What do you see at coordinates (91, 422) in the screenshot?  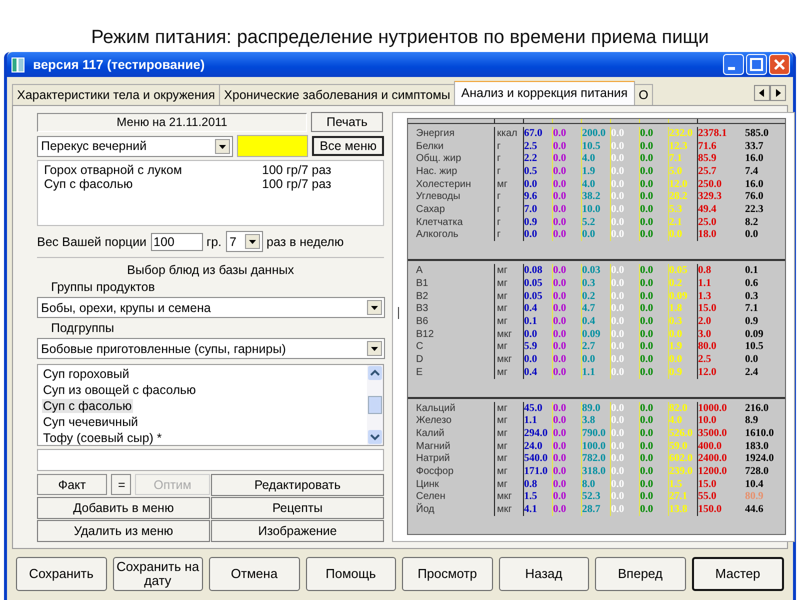 I see `dish-item: Суп чечевичный` at bounding box center [91, 422].